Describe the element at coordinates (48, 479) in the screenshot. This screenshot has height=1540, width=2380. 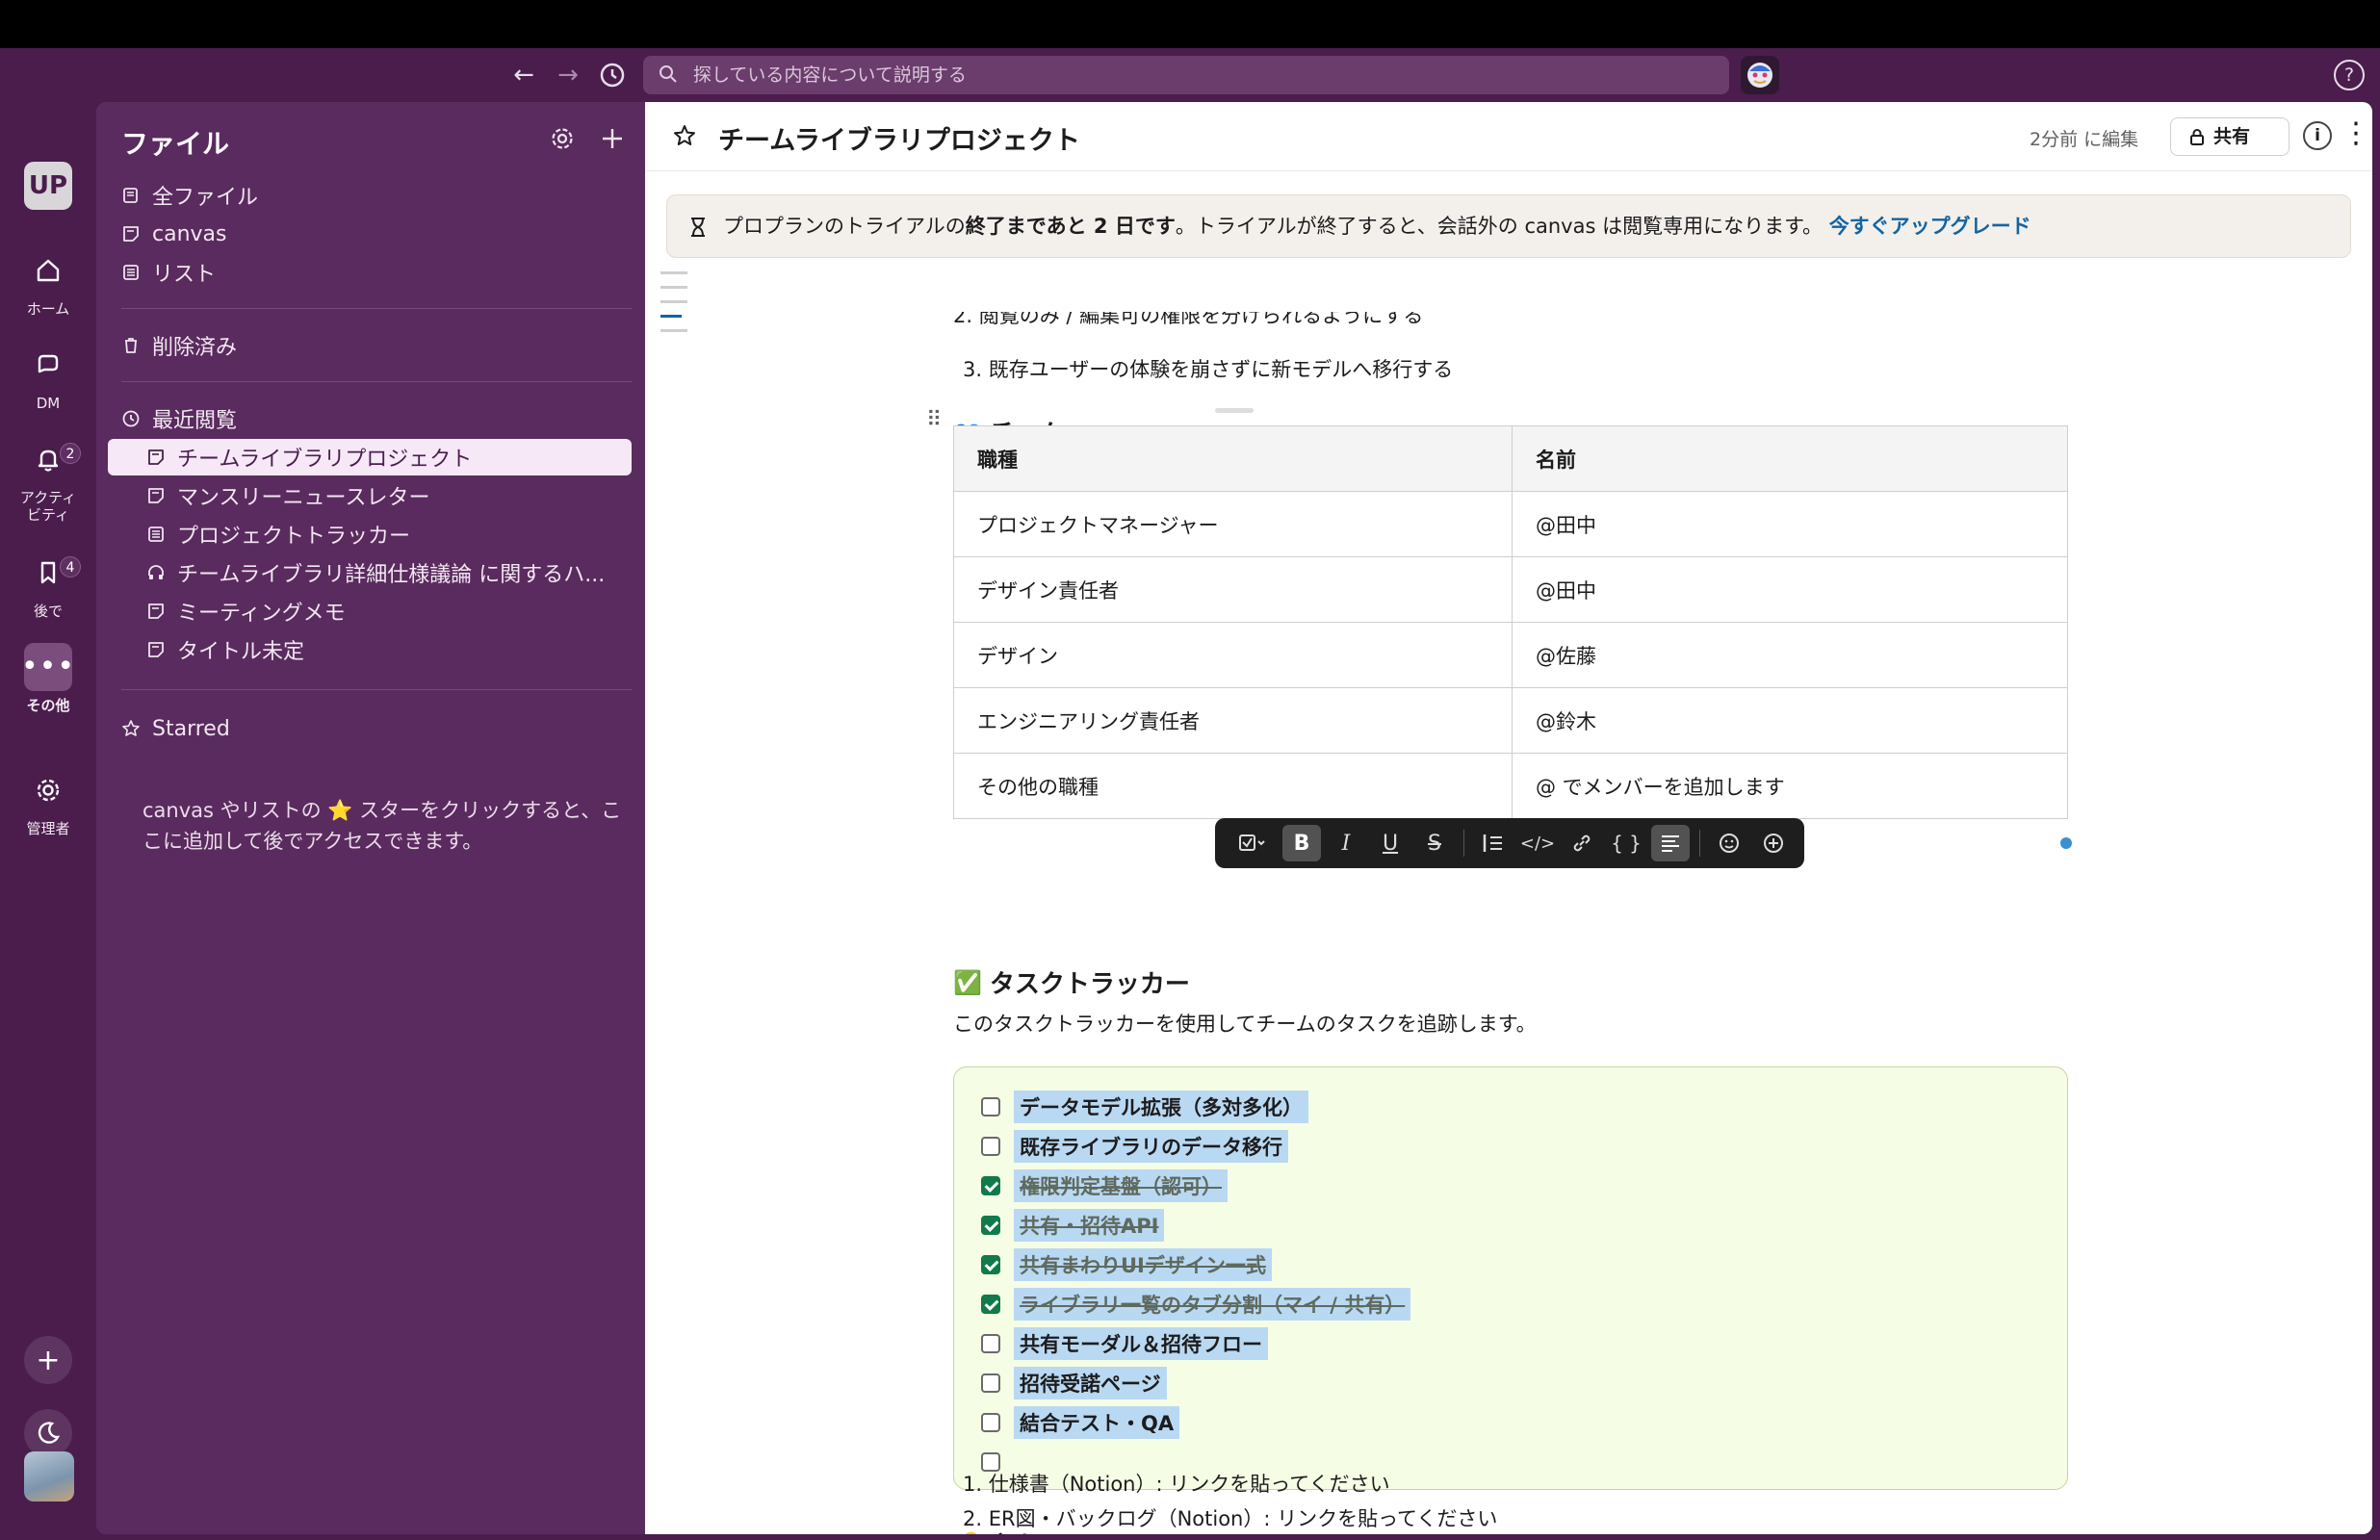
I see `rail-activity: 2 アクティビティ` at that location.